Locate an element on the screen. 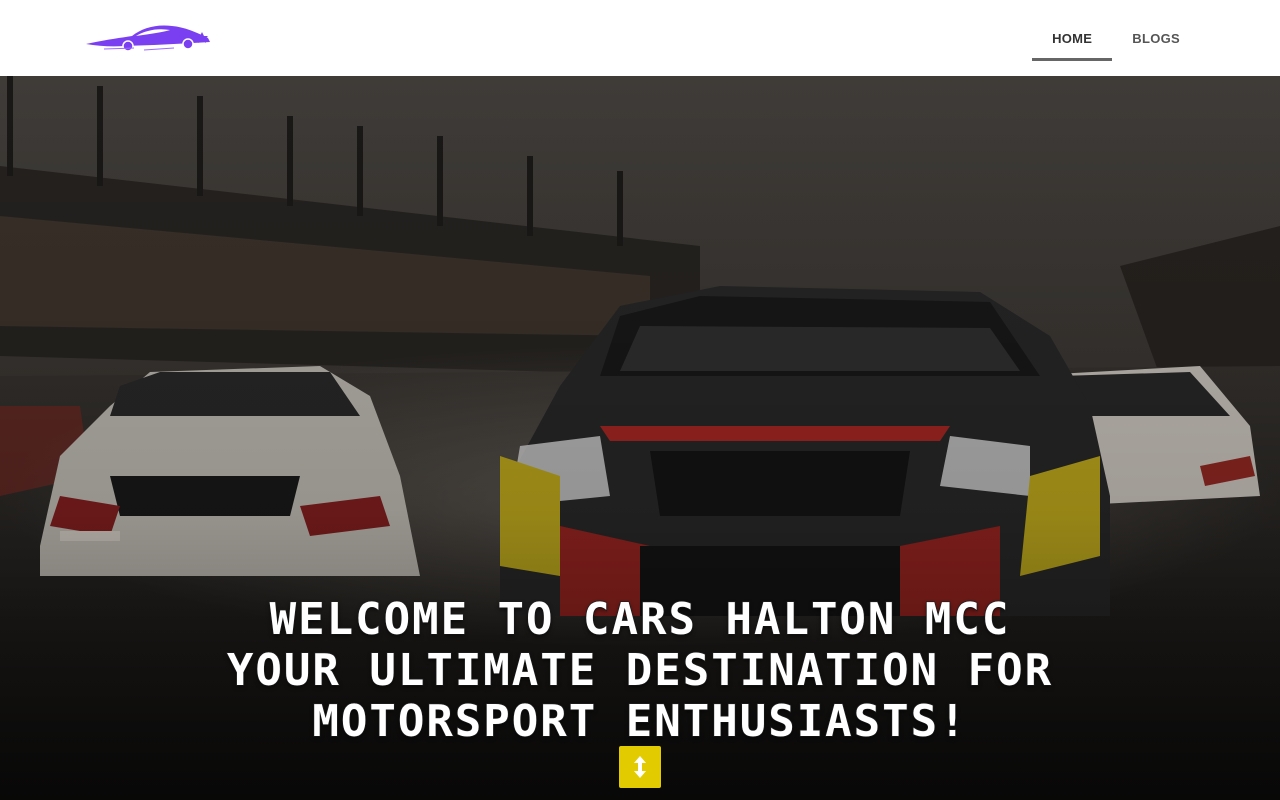 The height and width of the screenshot is (800, 1280). site-logo is located at coordinates (149, 38).